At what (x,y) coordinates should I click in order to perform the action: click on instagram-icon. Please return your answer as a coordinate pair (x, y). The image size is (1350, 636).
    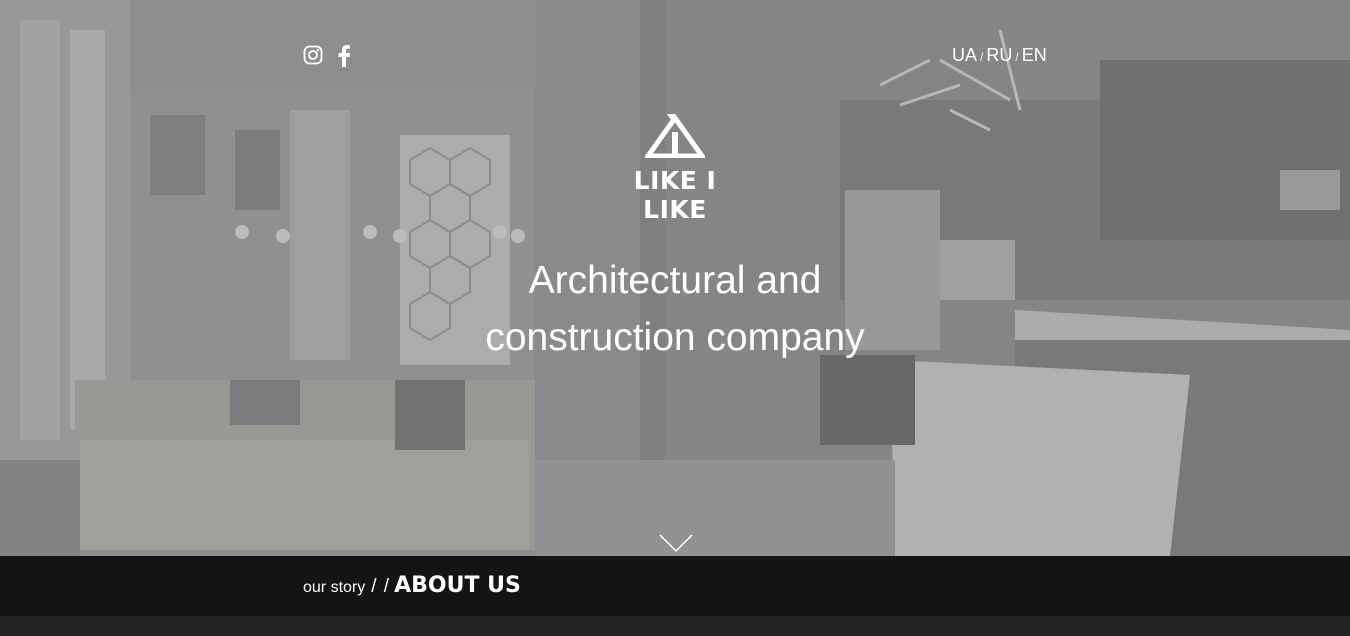
    Looking at the image, I should click on (313, 56).